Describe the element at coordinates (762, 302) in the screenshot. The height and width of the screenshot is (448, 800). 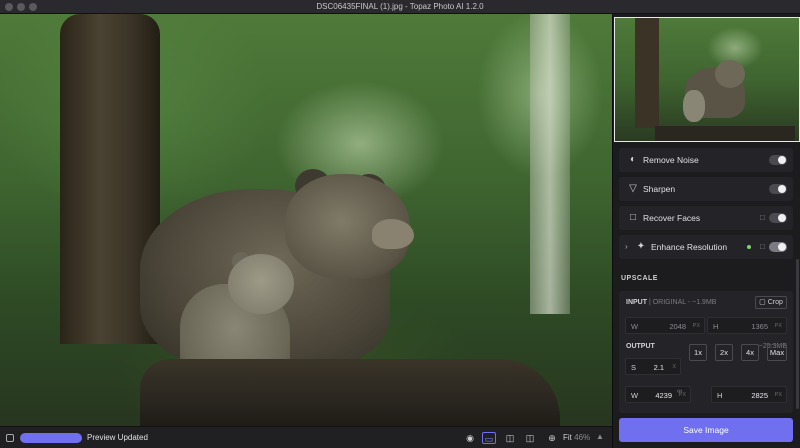
I see `crop-icon: ▢` at that location.